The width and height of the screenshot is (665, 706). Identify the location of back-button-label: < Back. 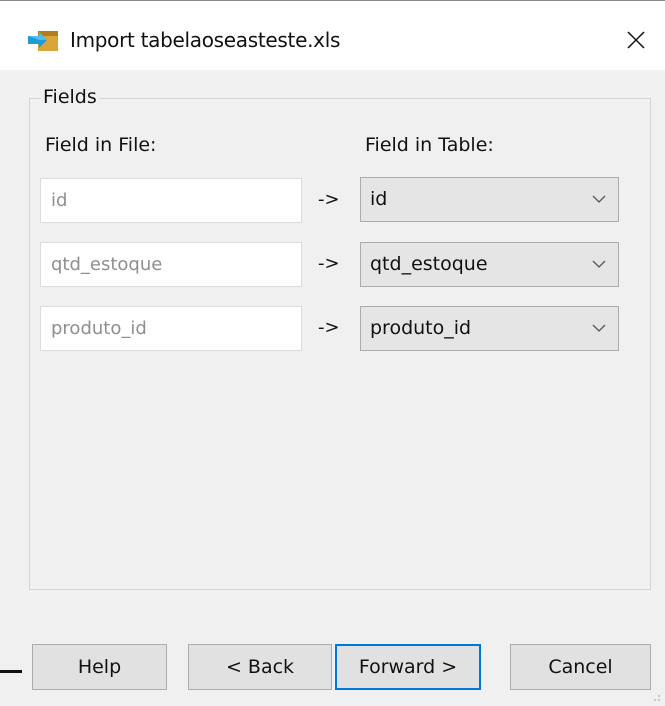
(260, 667).